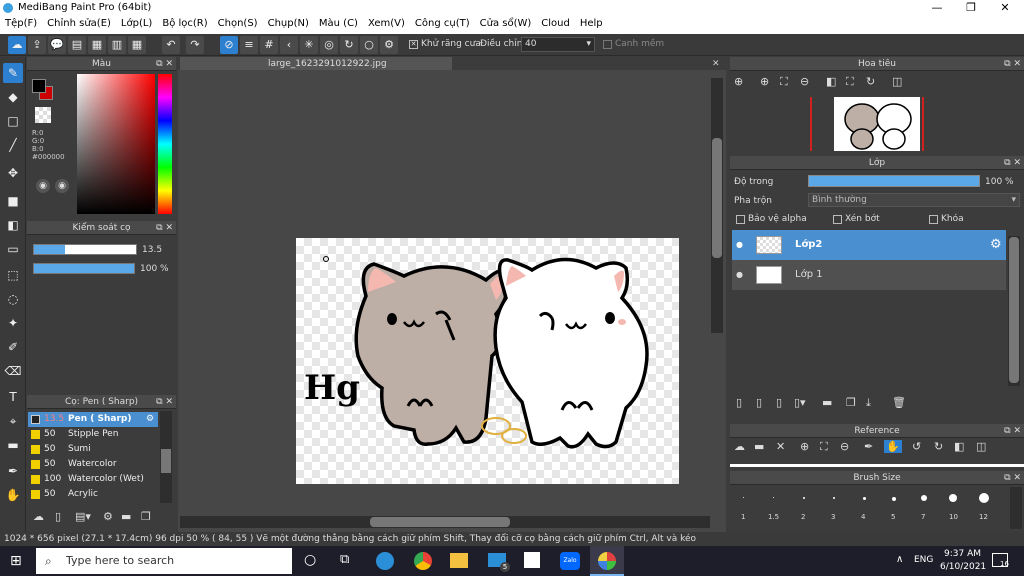 This screenshot has width=1024, height=576. I want to click on rect-tool-icon: □, so click(13, 121).